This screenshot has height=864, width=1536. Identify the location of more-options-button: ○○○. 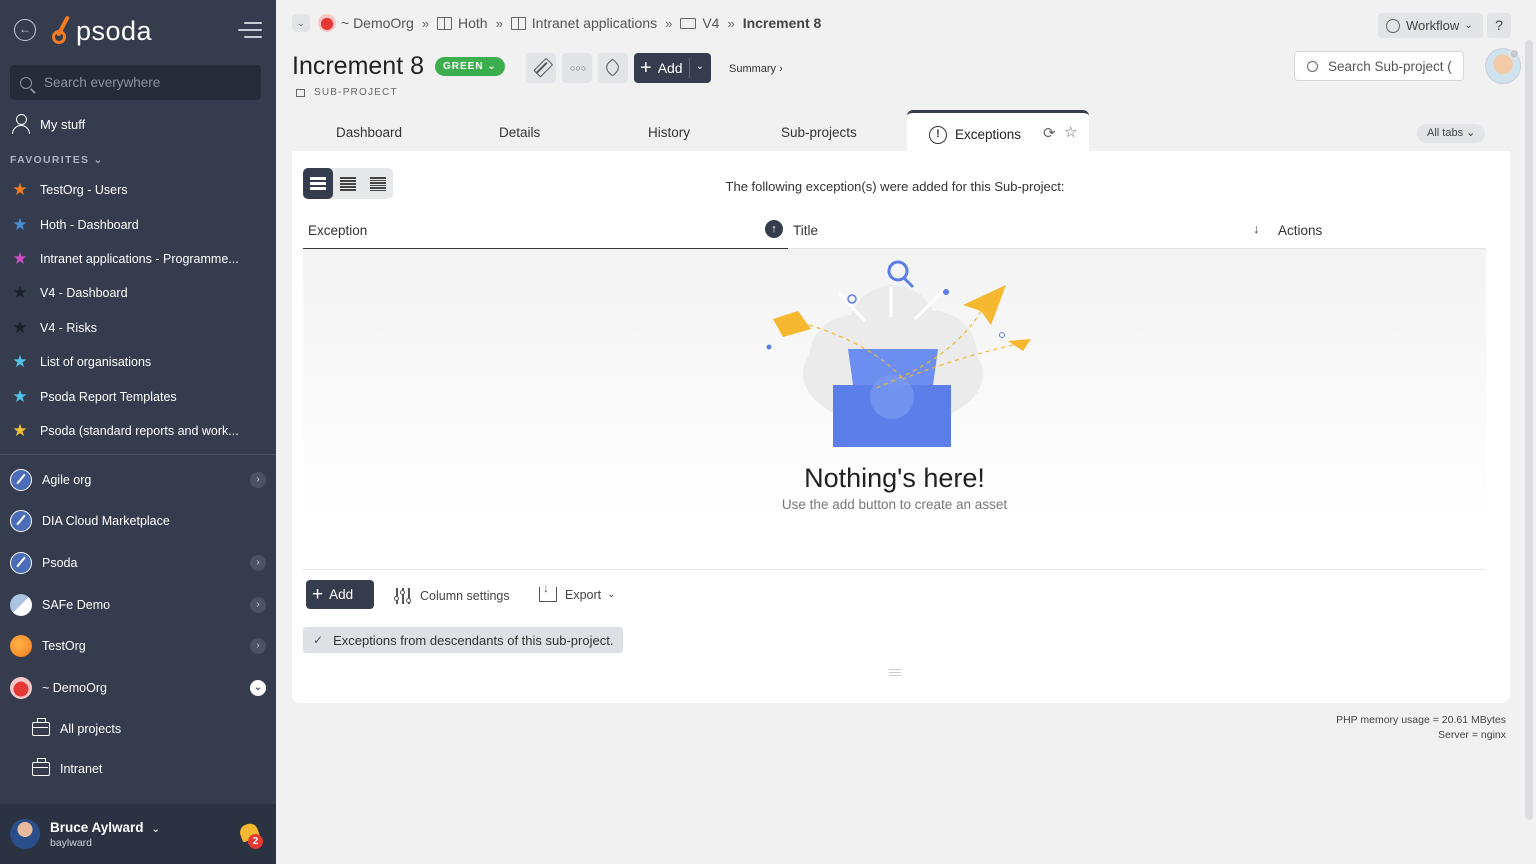
(577, 68).